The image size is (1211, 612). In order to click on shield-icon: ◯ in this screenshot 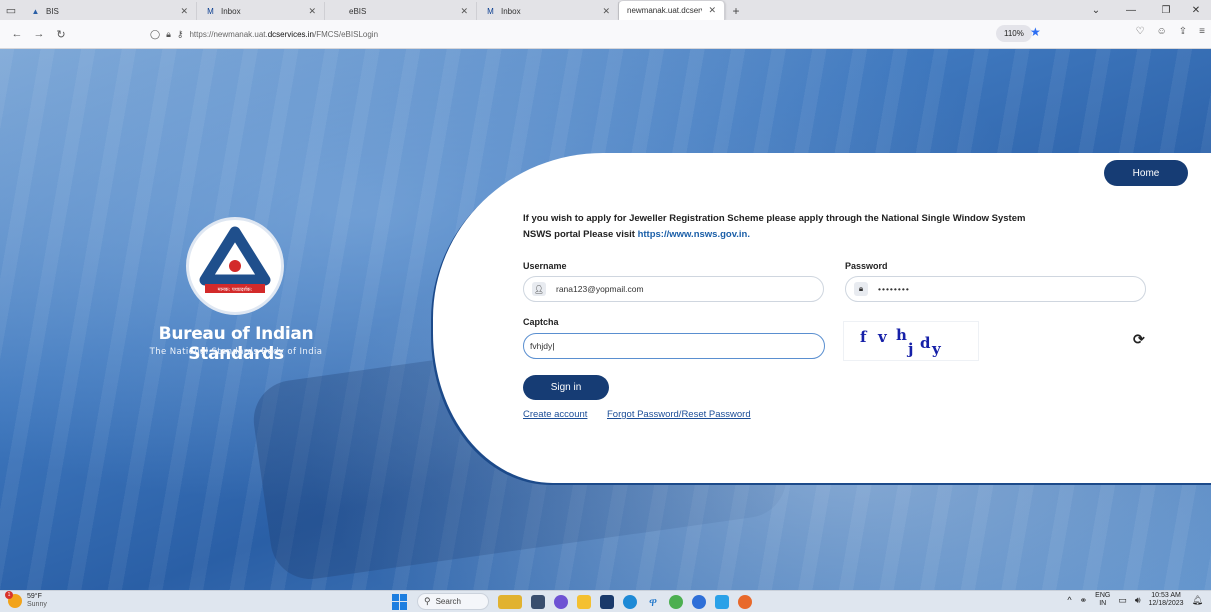, I will do `click(155, 34)`.